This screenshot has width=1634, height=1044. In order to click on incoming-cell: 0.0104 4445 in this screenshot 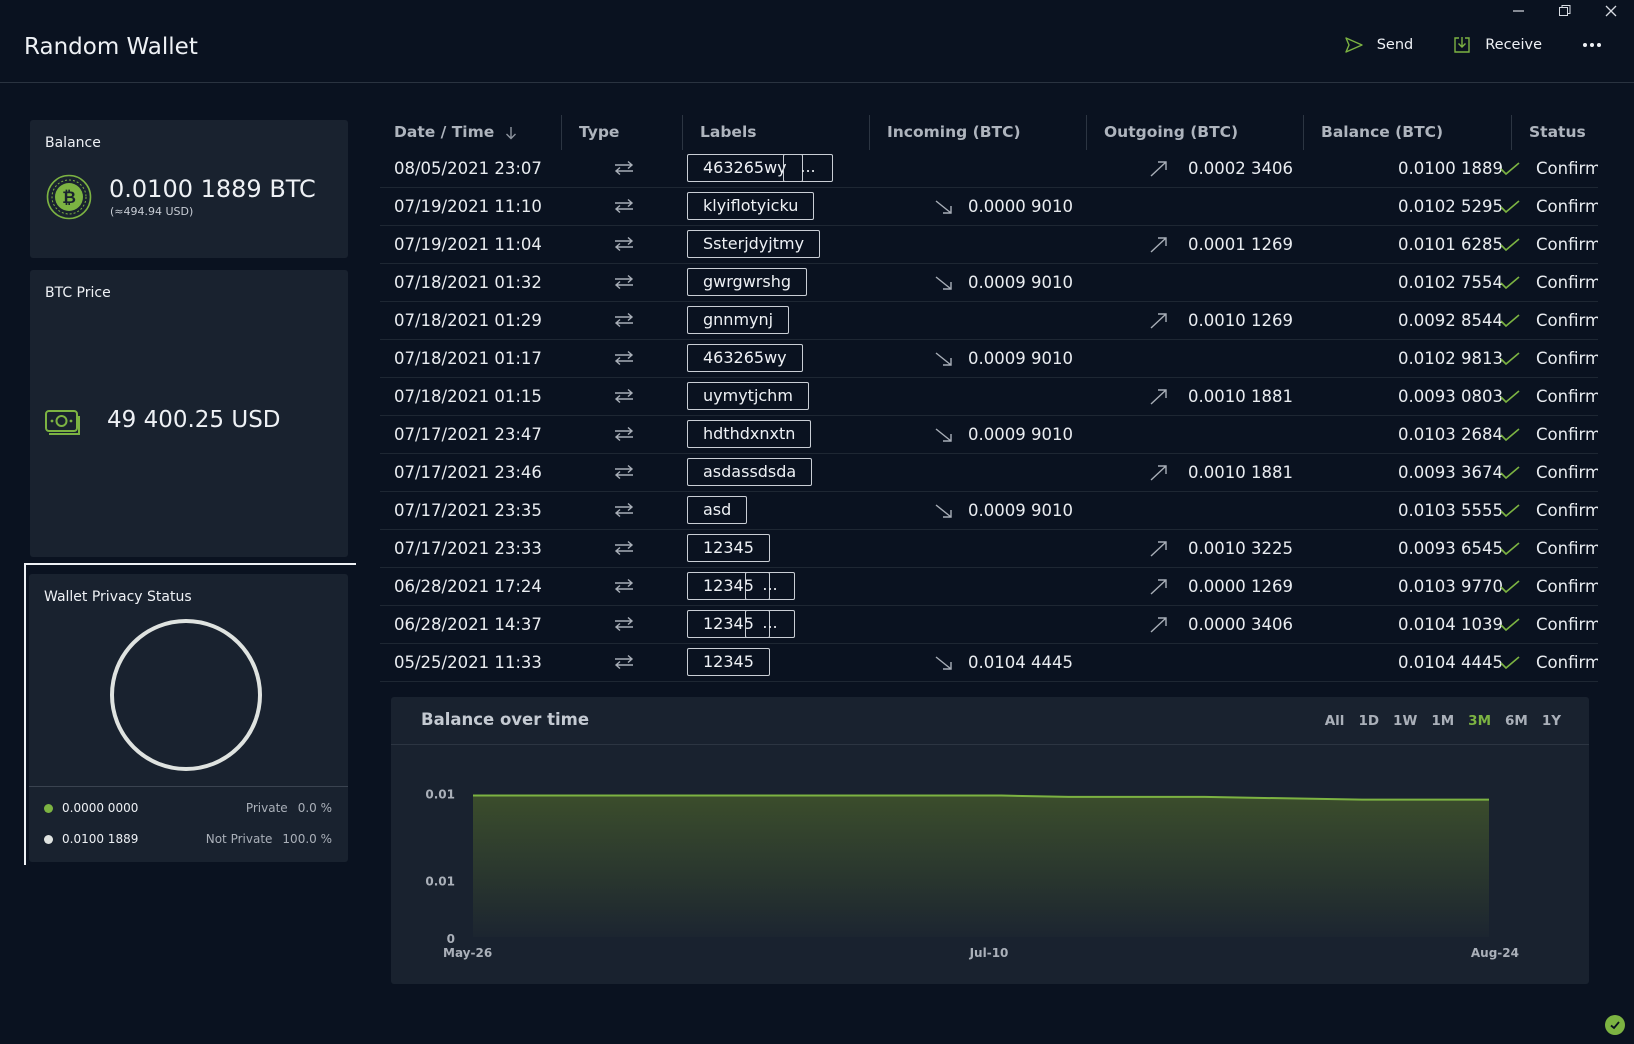, I will do `click(1020, 662)`.